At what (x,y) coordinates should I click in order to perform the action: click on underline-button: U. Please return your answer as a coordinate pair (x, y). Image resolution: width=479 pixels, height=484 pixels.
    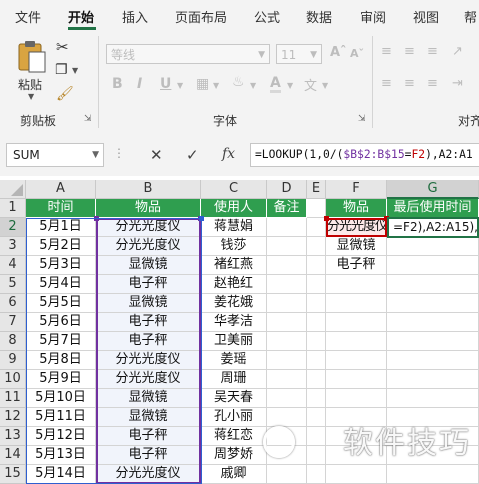
    Looking at the image, I should click on (165, 84).